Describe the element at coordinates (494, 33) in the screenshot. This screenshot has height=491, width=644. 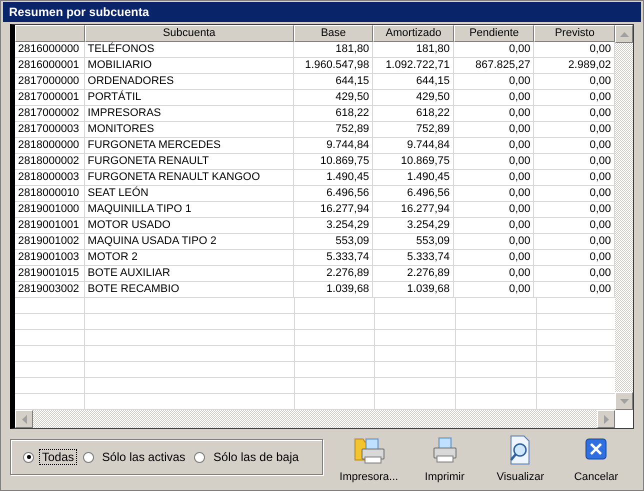
I see `column-header: Pendiente` at that location.